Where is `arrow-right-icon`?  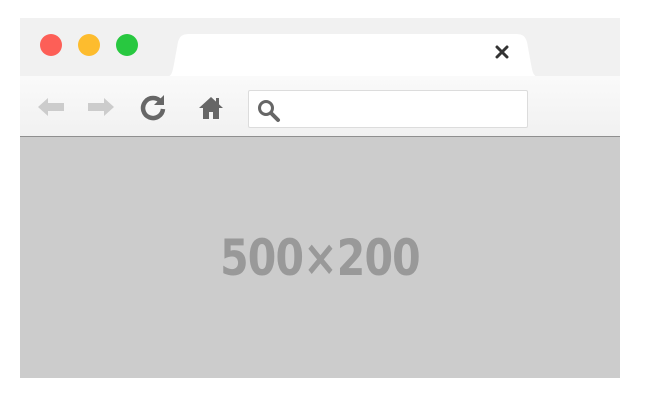
arrow-right-icon is located at coordinates (101, 107).